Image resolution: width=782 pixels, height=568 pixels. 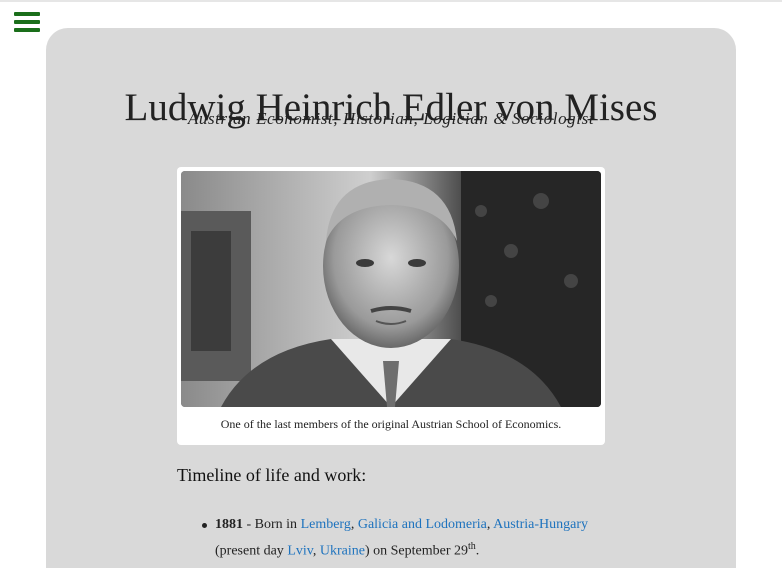 I want to click on link-austria-hungary: Austria-Hungary, so click(x=540, y=524).